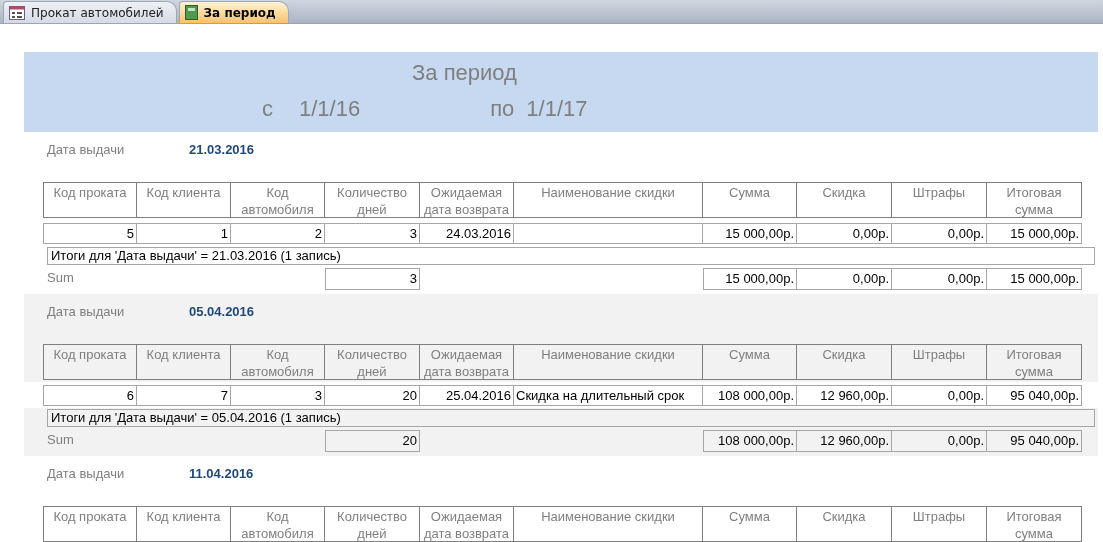 The width and height of the screenshot is (1103, 542). What do you see at coordinates (221, 474) in the screenshot?
I see `group-date: 11.04.2016` at bounding box center [221, 474].